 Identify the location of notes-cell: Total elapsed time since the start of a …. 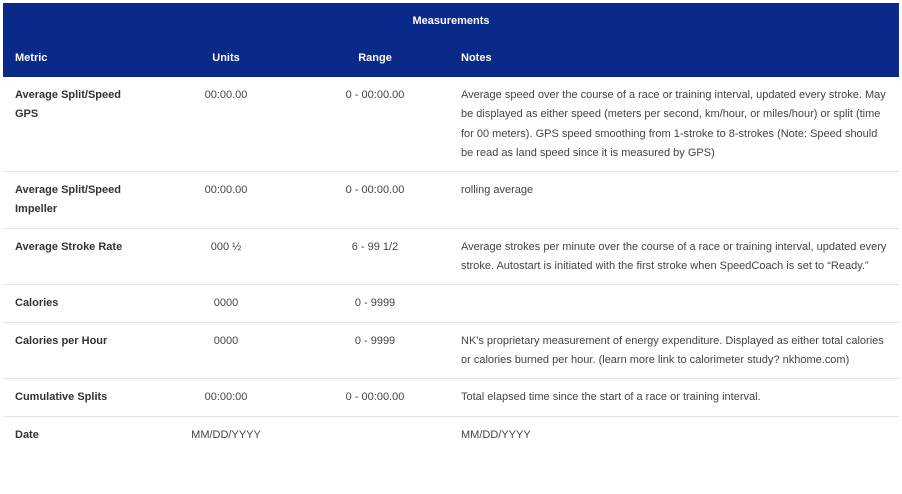
(674, 397).